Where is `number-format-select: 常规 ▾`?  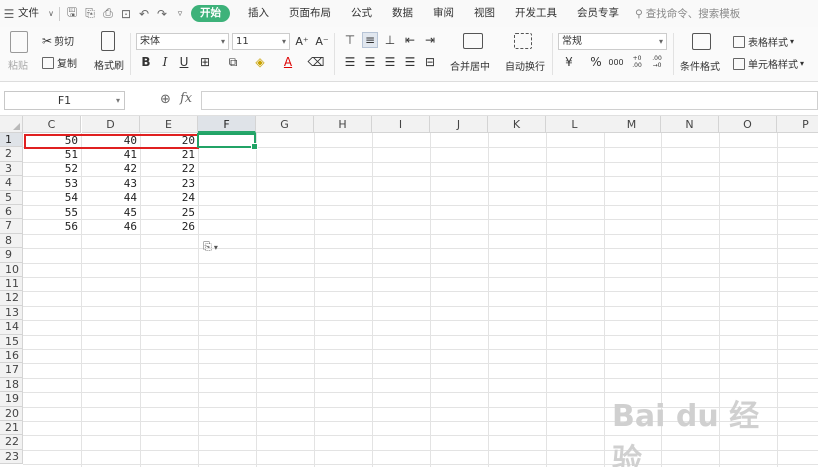
number-format-select: 常规 ▾ is located at coordinates (612, 41).